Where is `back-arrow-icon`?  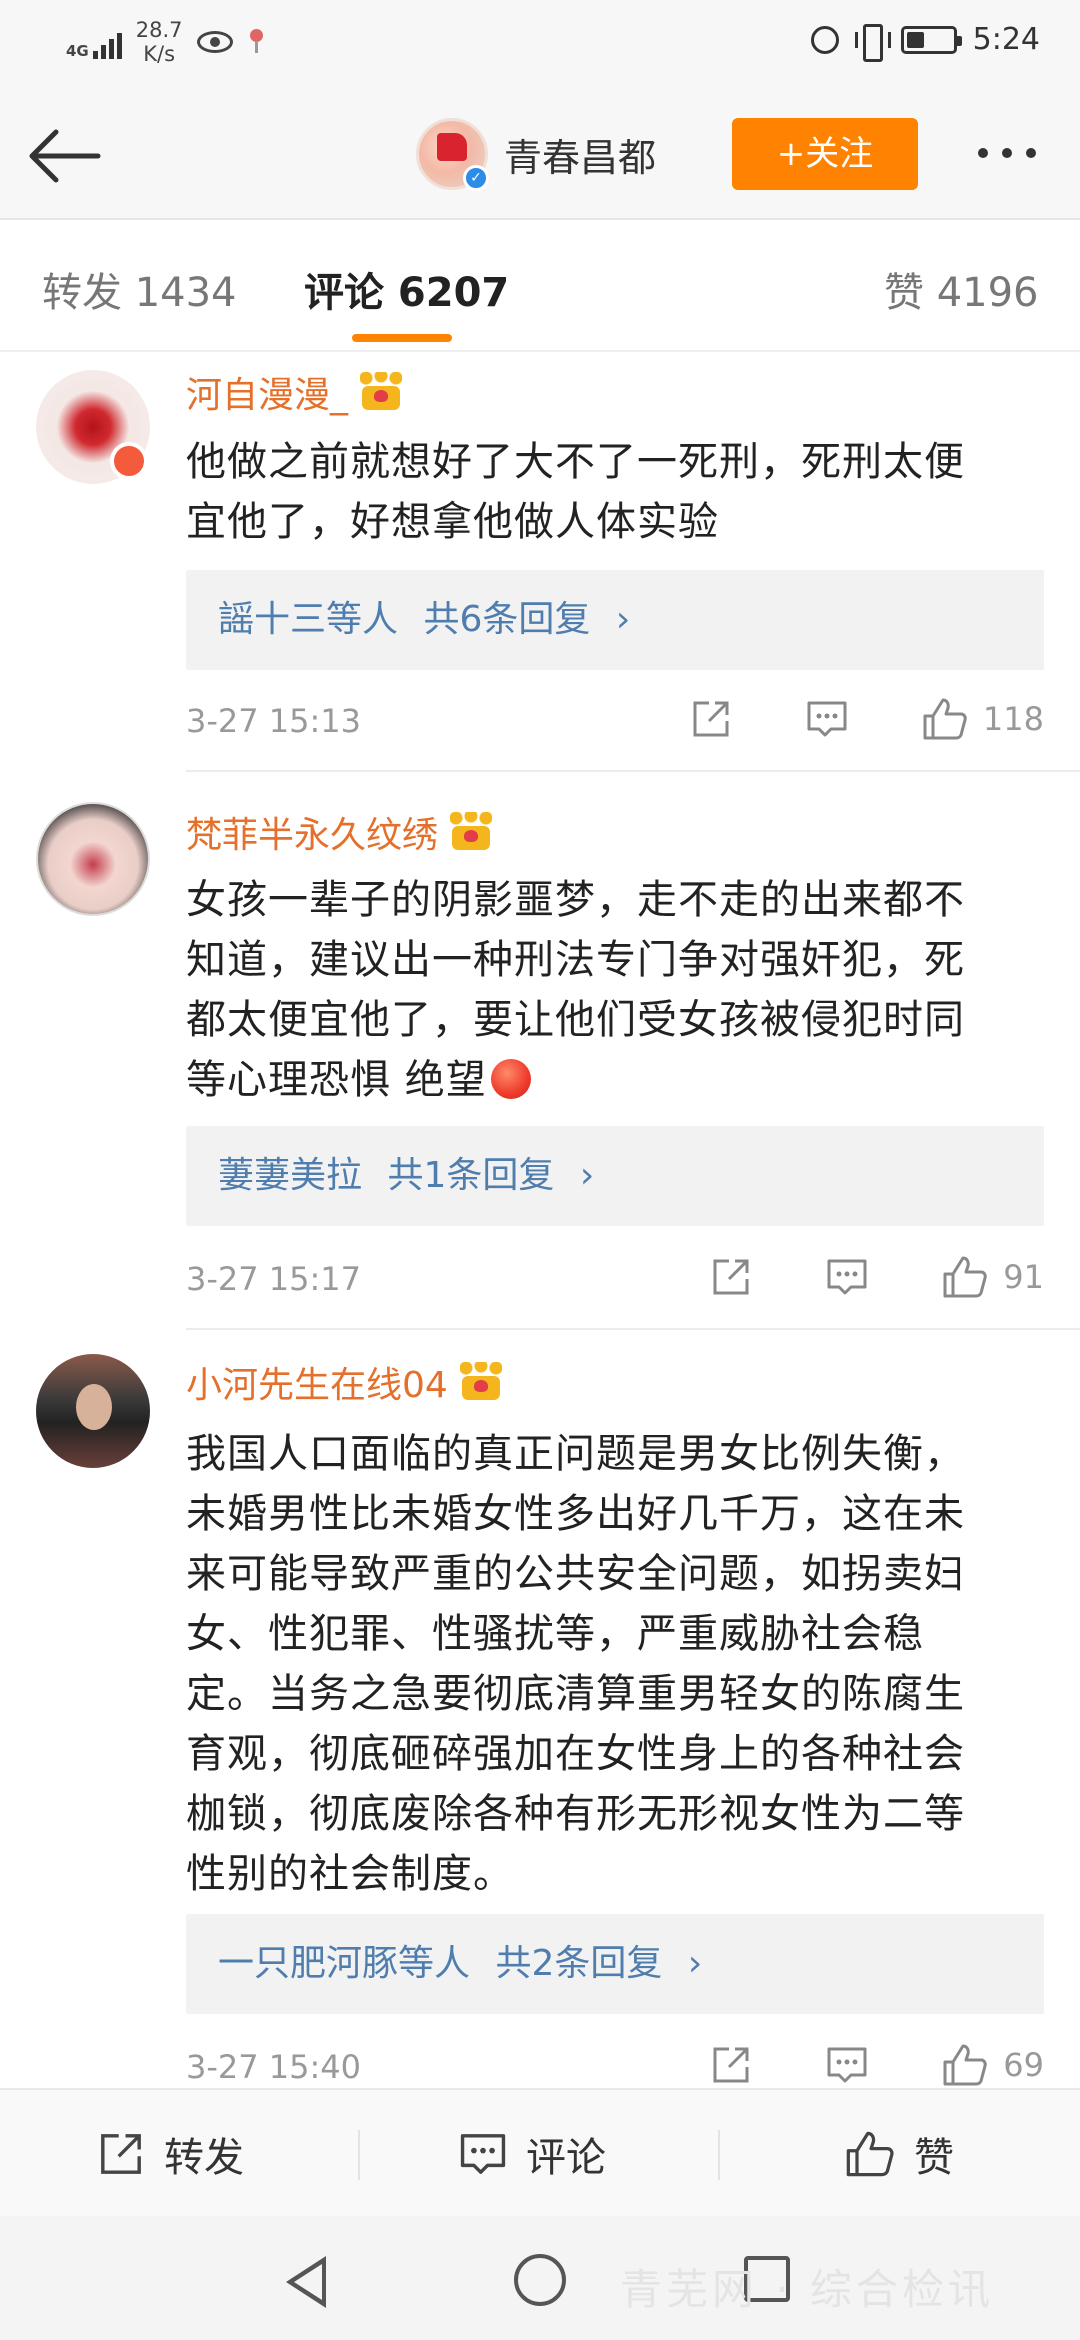
back-arrow-icon is located at coordinates (65, 156).